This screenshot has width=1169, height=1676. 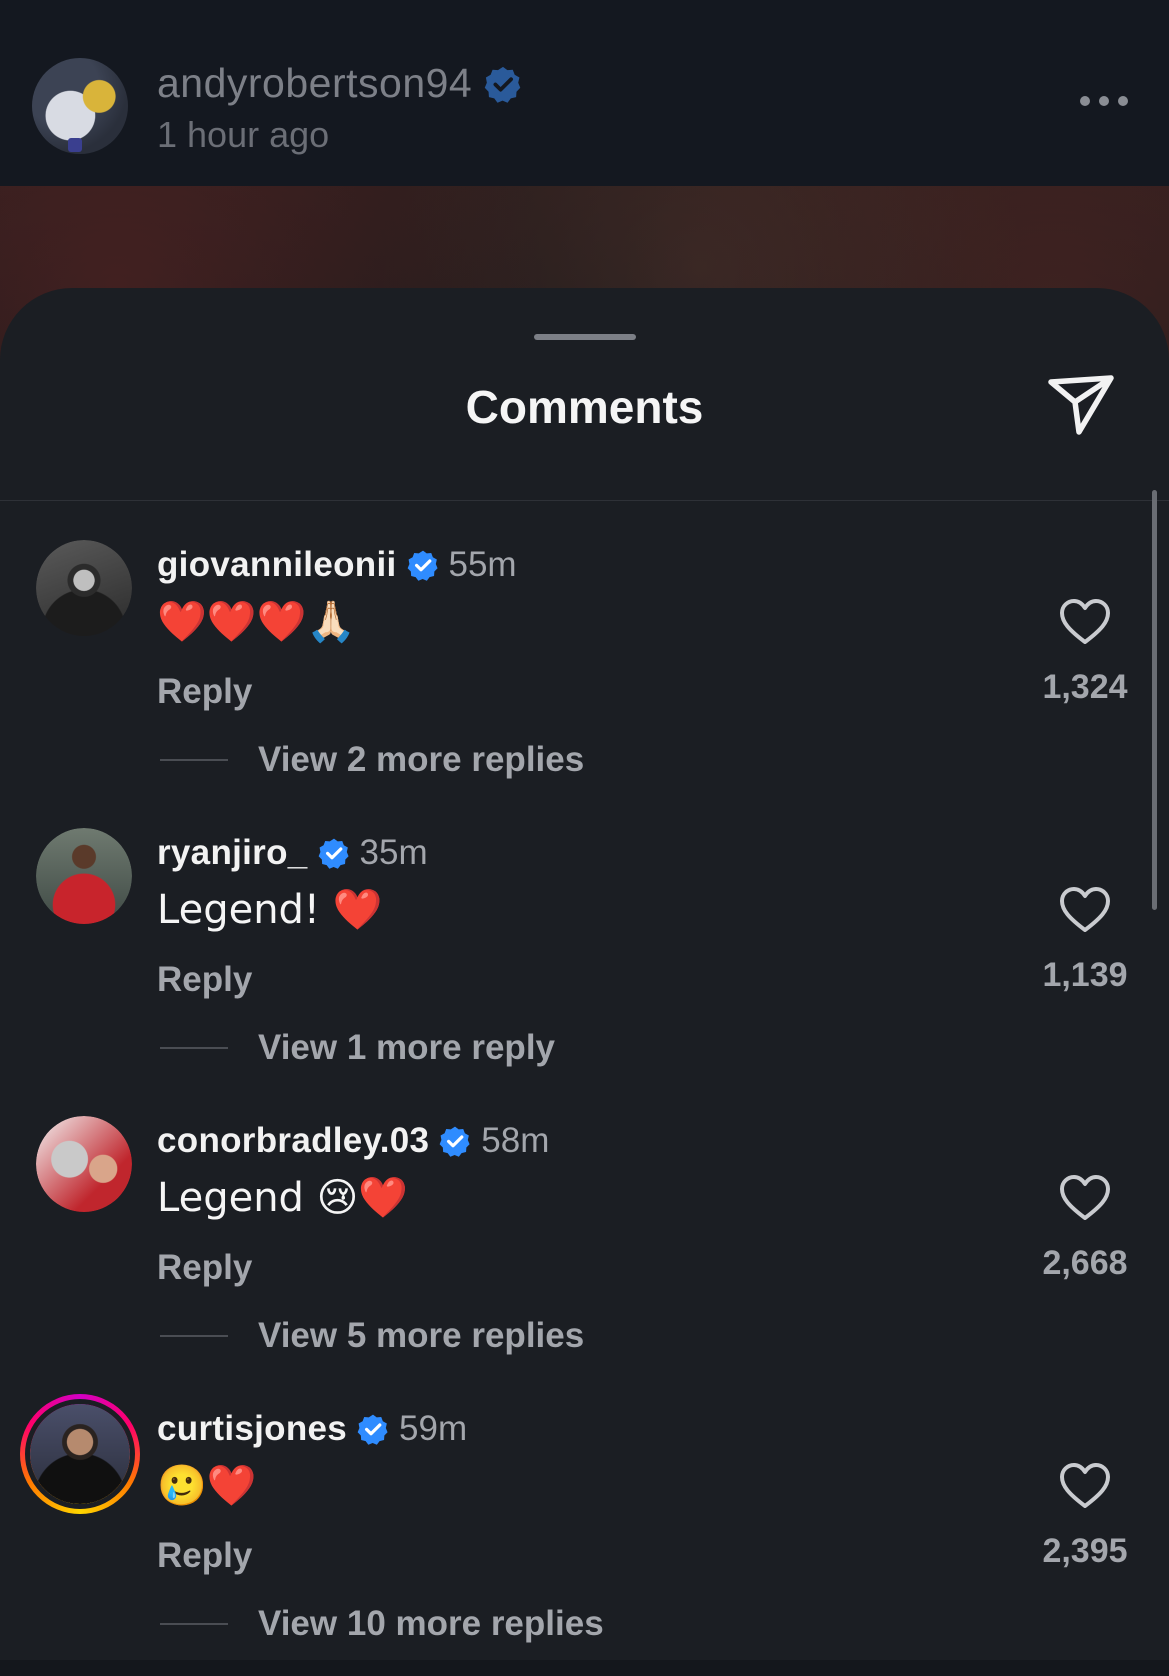 I want to click on header-divider, so click(x=584, y=500).